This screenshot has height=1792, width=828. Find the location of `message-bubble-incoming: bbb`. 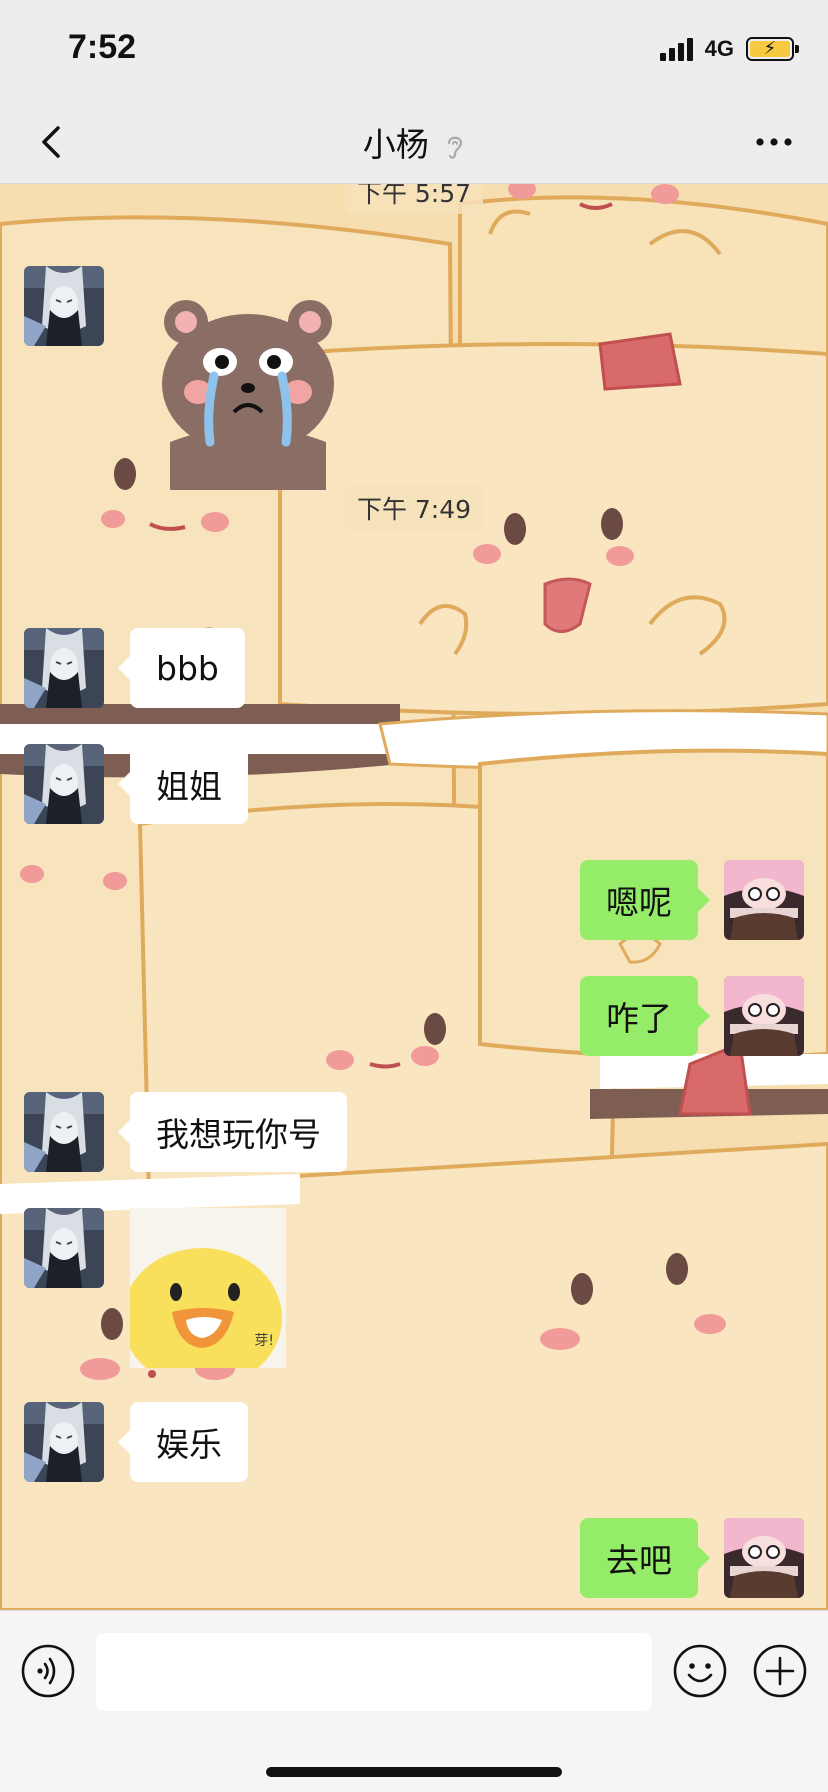

message-bubble-incoming: bbb is located at coordinates (181, 668).